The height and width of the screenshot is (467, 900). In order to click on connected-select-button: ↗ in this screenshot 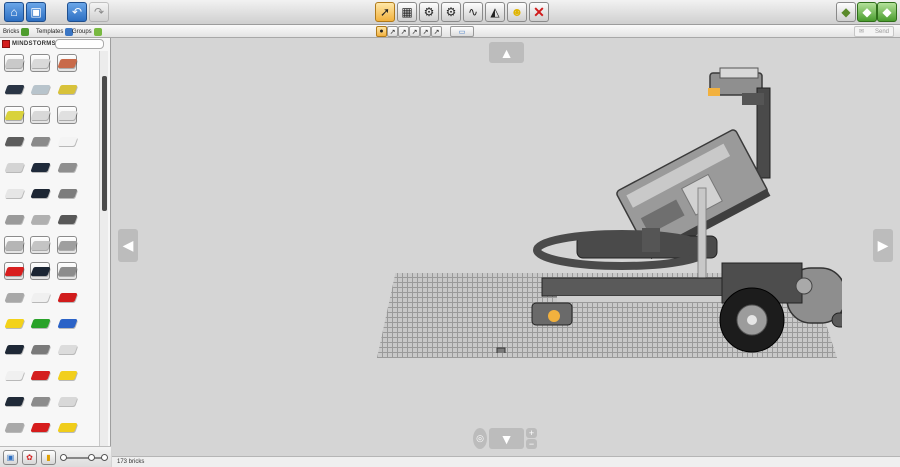, I will do `click(392, 31)`.